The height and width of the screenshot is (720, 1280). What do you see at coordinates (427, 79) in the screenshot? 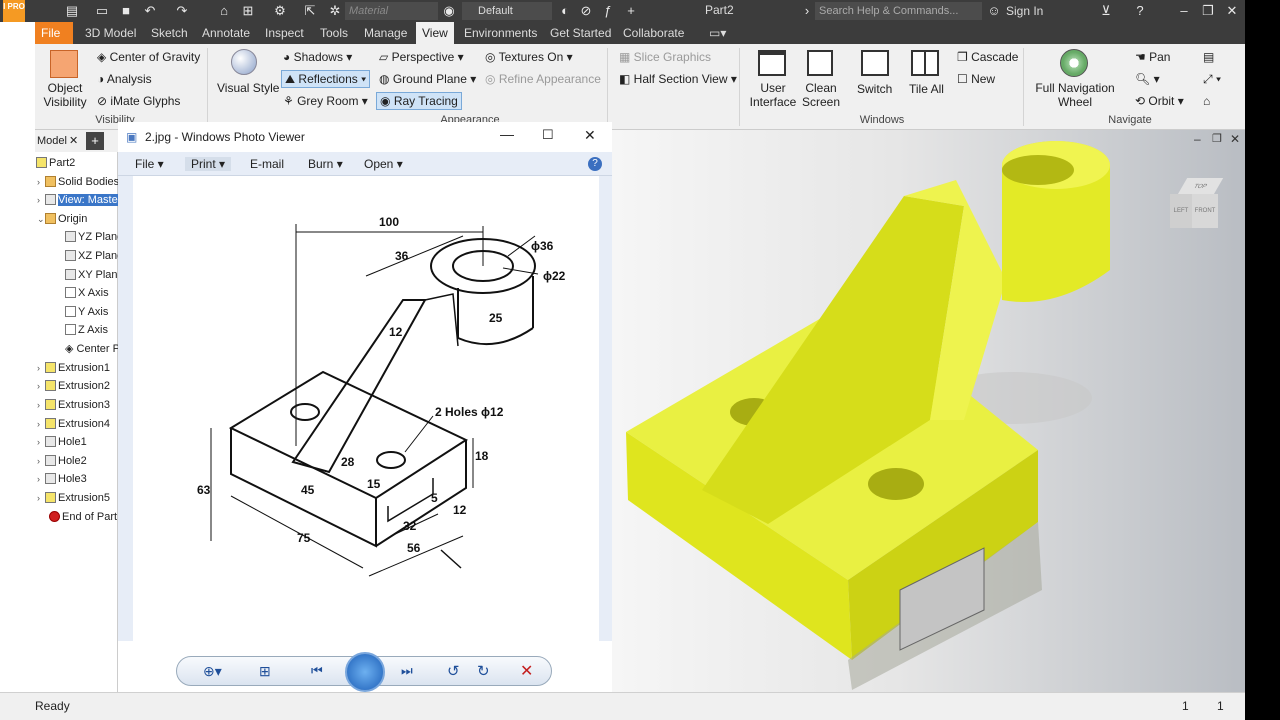
I see `ground-plane-button: ◍ Ground Plane ▾` at bounding box center [427, 79].